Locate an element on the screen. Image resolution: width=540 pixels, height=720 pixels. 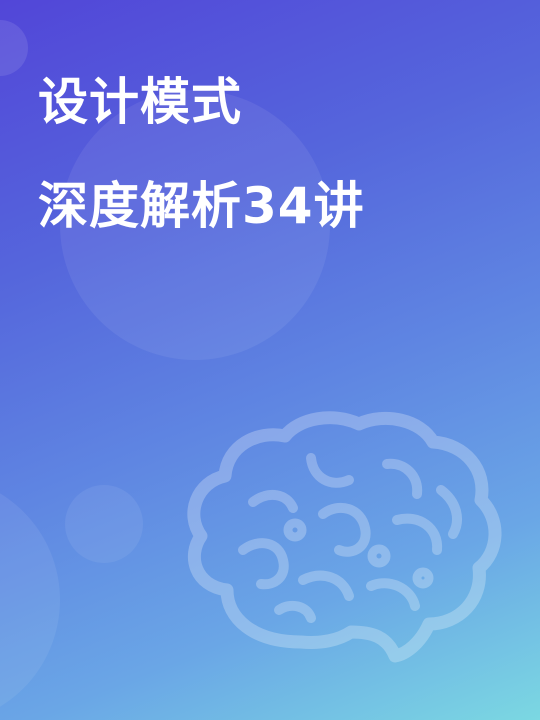
cover-title-line-1: 设计模式 is located at coordinates (140, 102).